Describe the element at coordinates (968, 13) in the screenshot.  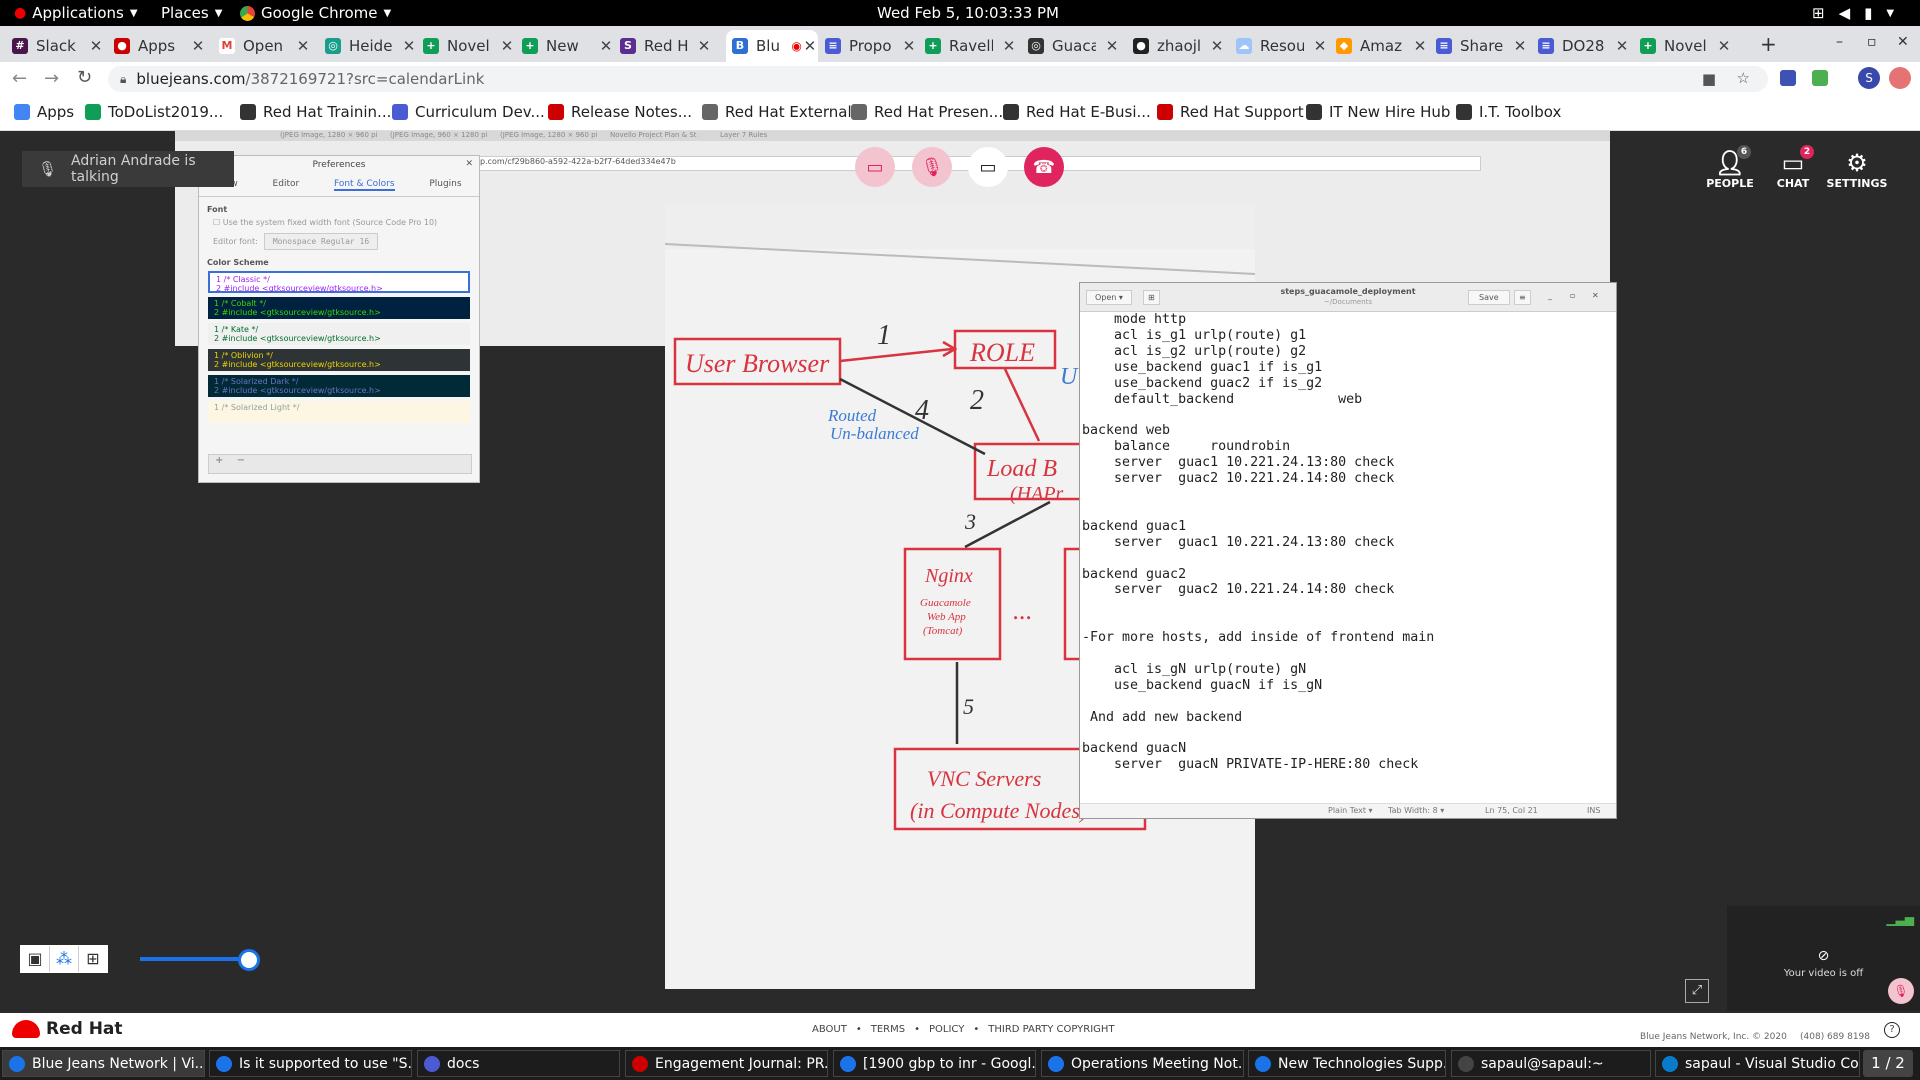
I see `clock: Wed Feb 5, 10:03:33 PM` at that location.